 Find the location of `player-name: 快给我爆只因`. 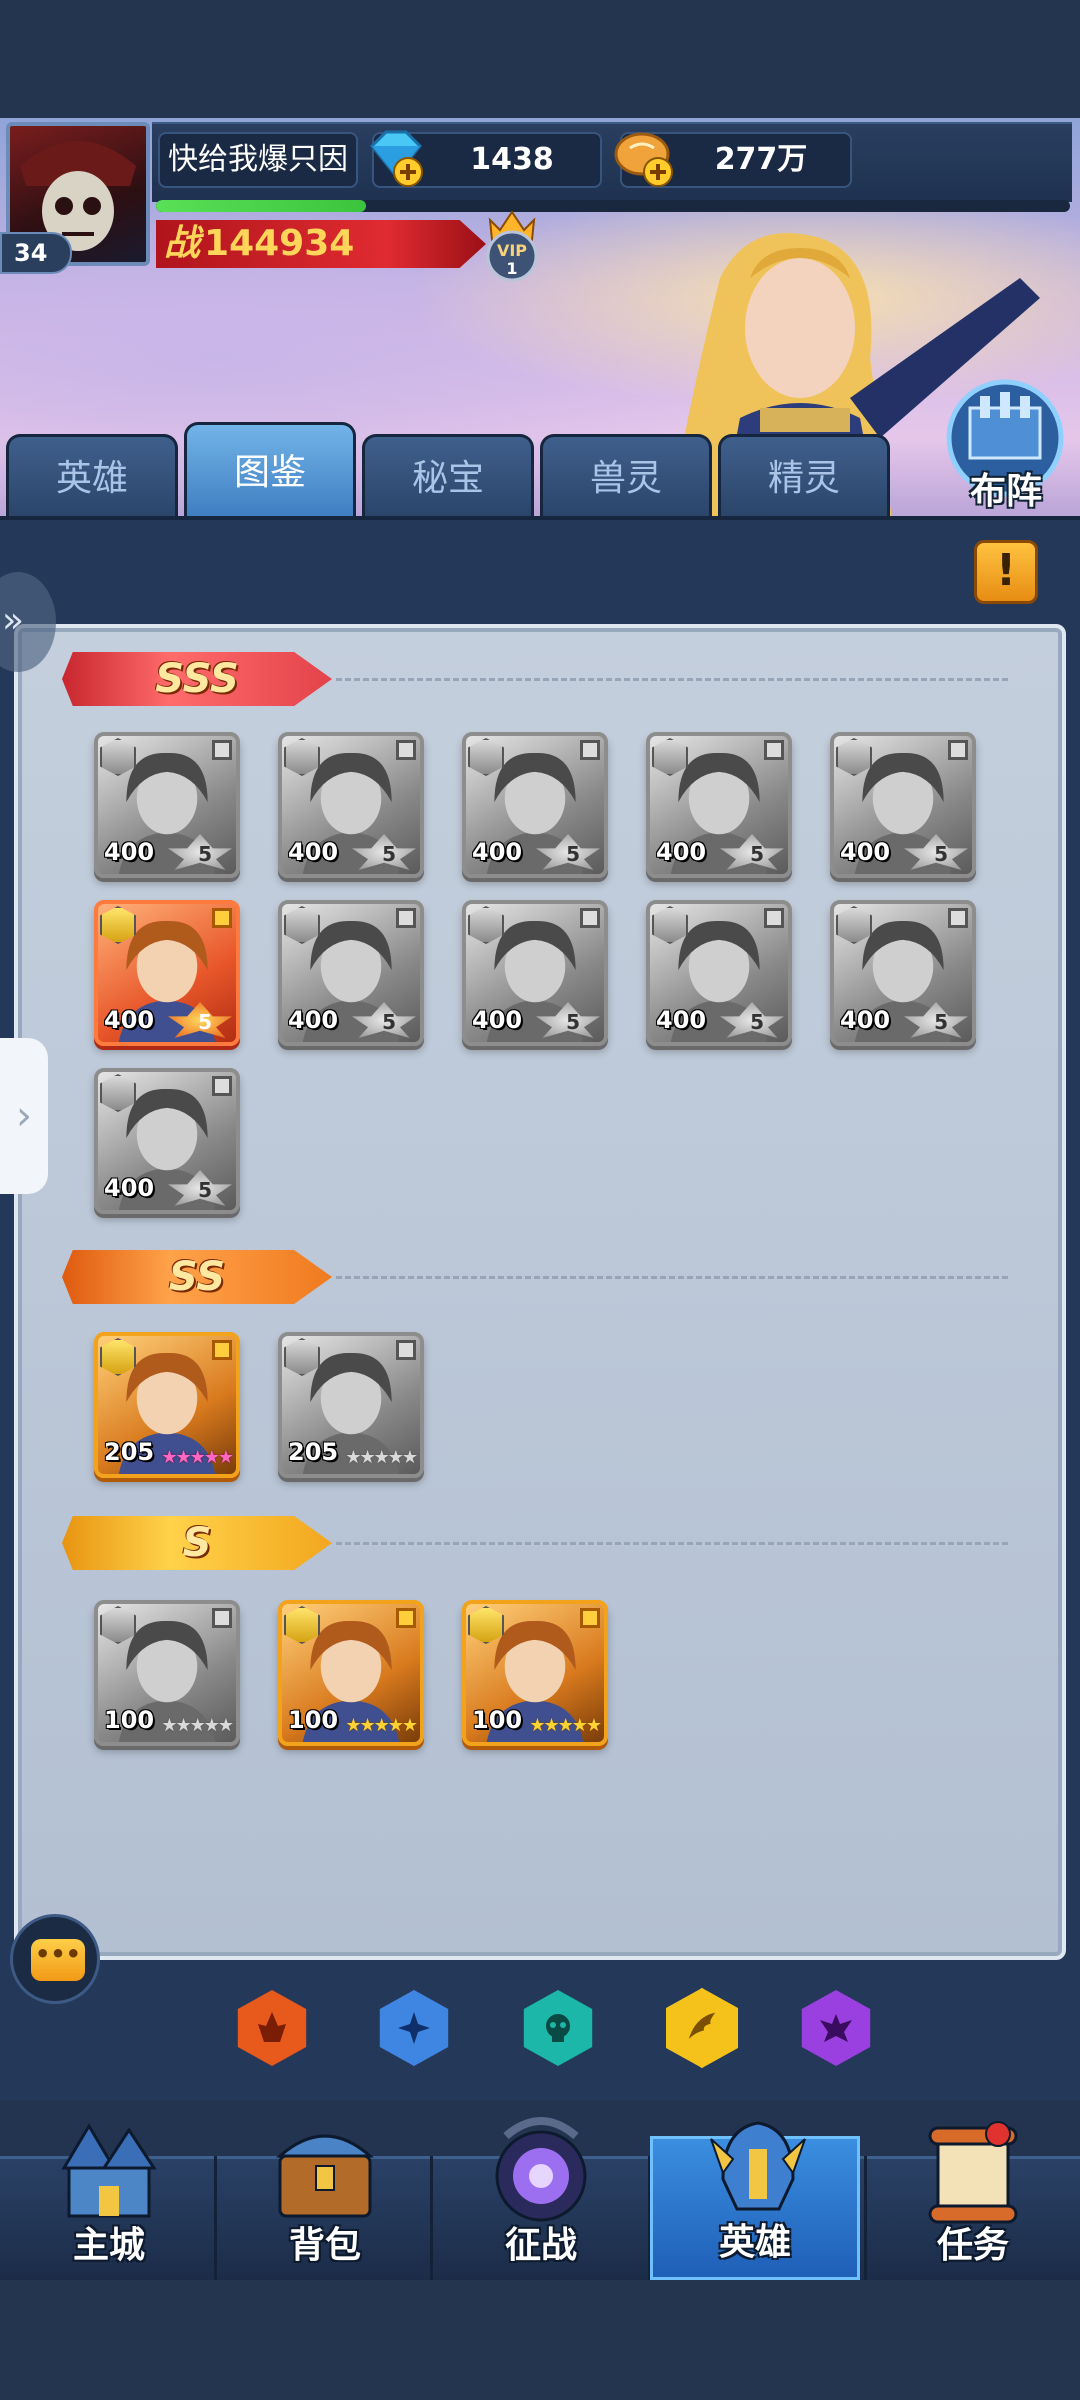

player-name: 快给我爆只因 is located at coordinates (258, 160).